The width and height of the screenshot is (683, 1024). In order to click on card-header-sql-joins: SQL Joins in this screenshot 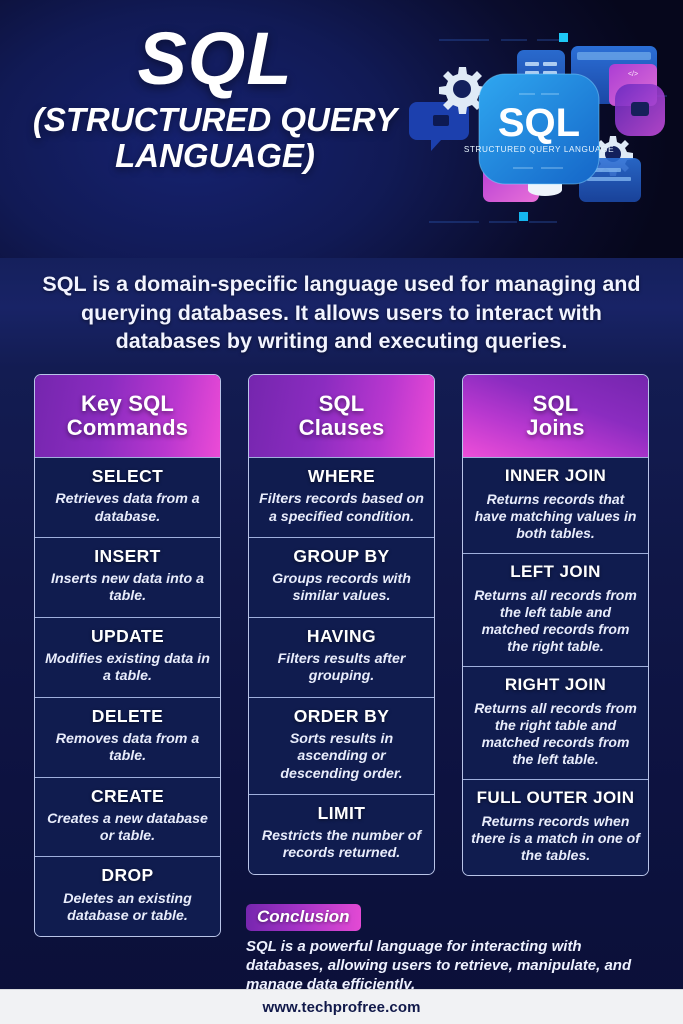, I will do `click(555, 416)`.